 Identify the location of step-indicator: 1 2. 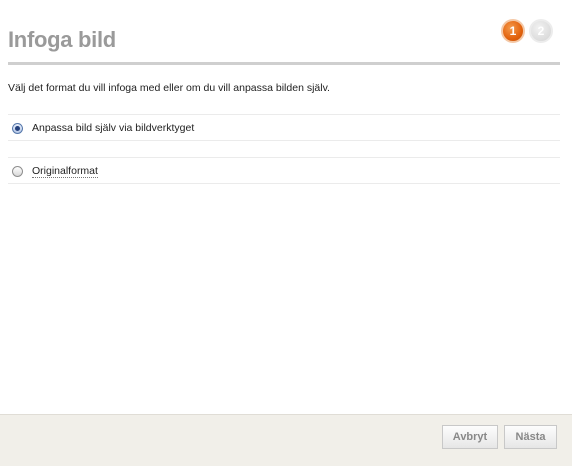
(527, 31).